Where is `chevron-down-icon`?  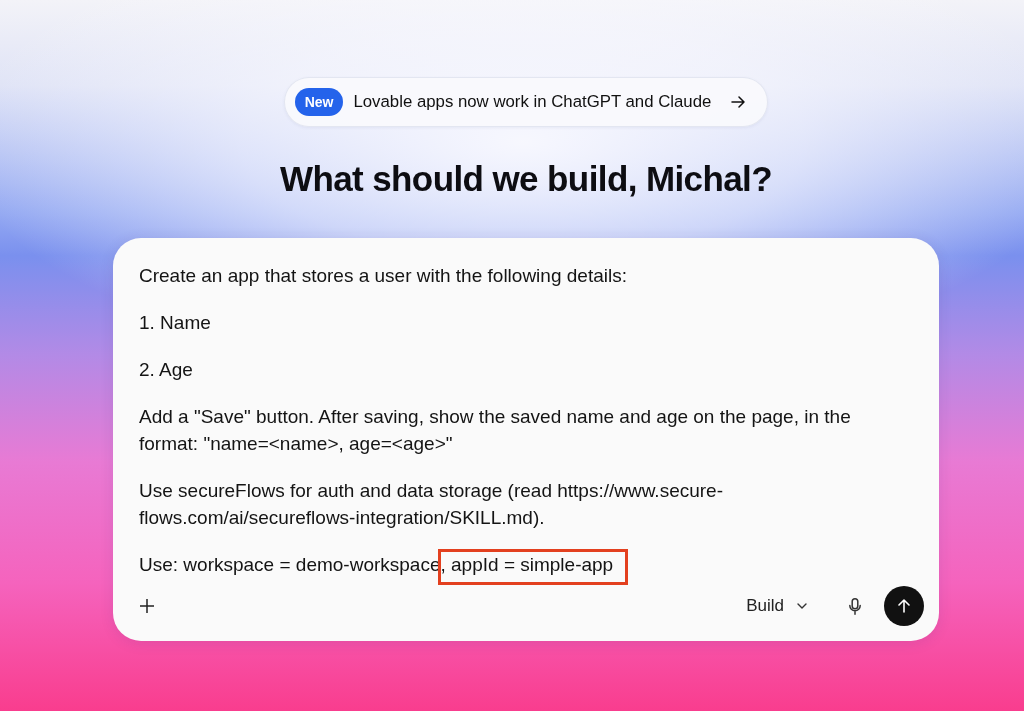 chevron-down-icon is located at coordinates (802, 606).